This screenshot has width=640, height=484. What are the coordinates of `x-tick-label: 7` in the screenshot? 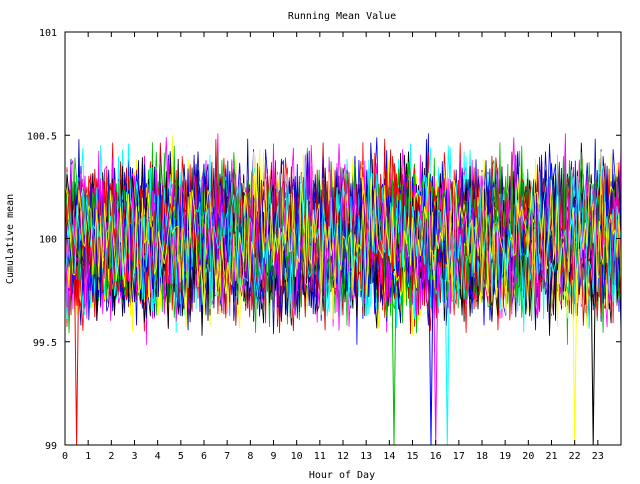 It's located at (227, 456).